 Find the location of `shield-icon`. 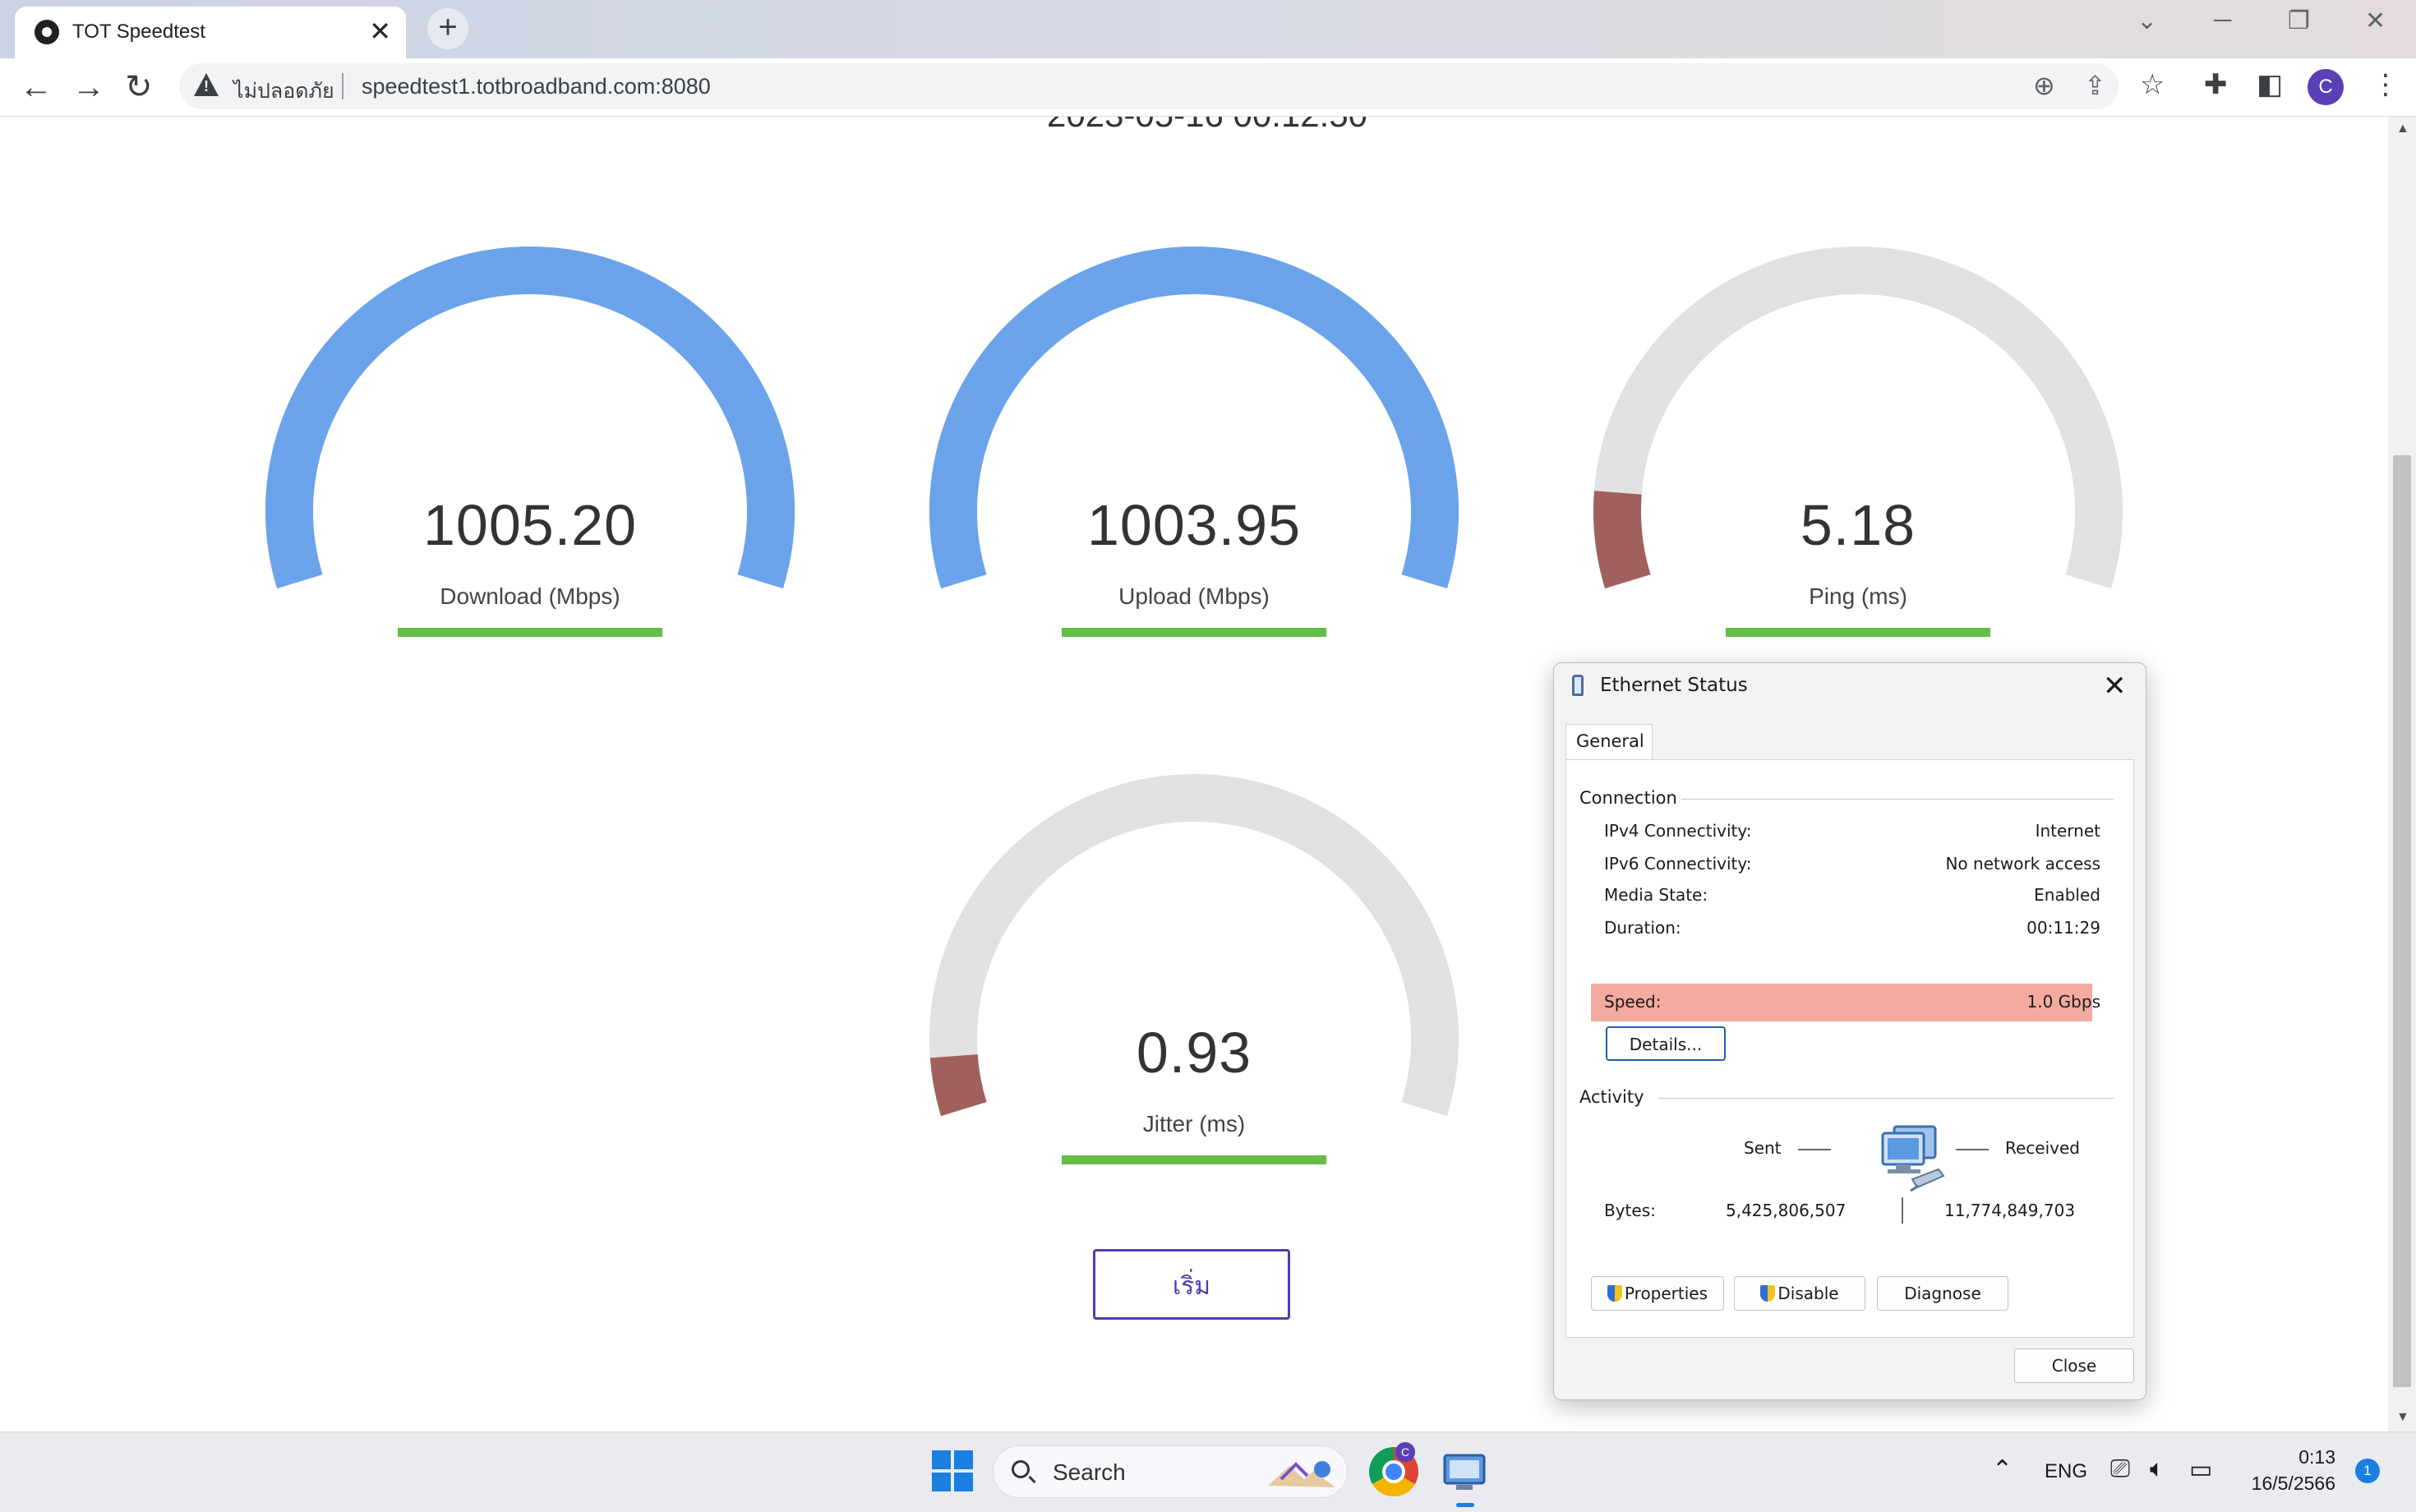

shield-icon is located at coordinates (1615, 1294).